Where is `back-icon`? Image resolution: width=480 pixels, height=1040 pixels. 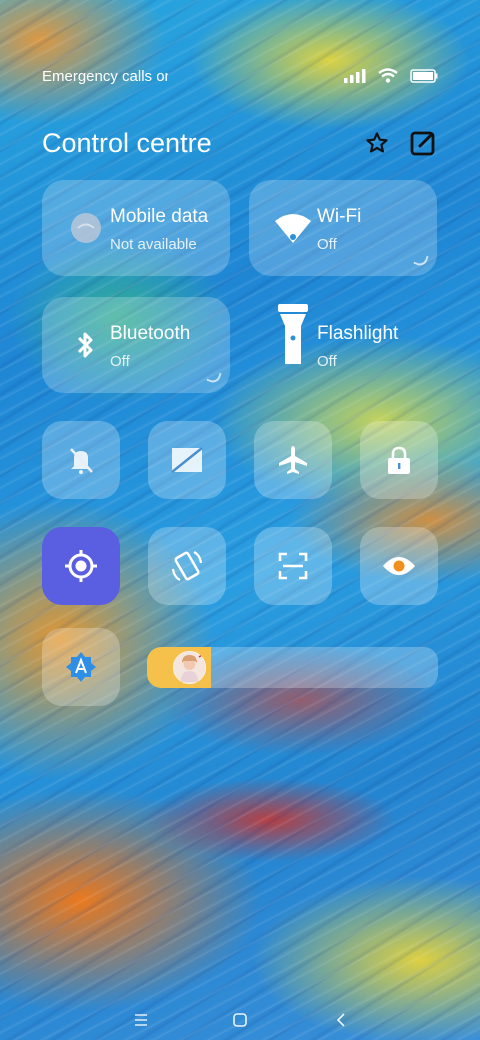
back-icon is located at coordinates (341, 1020).